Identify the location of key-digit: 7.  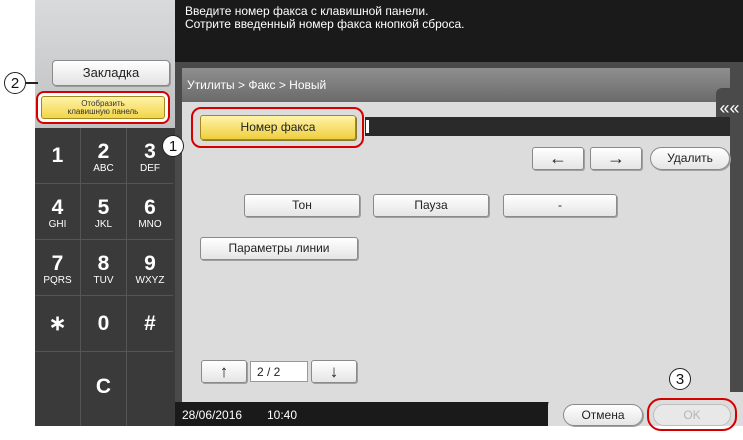
(57, 263).